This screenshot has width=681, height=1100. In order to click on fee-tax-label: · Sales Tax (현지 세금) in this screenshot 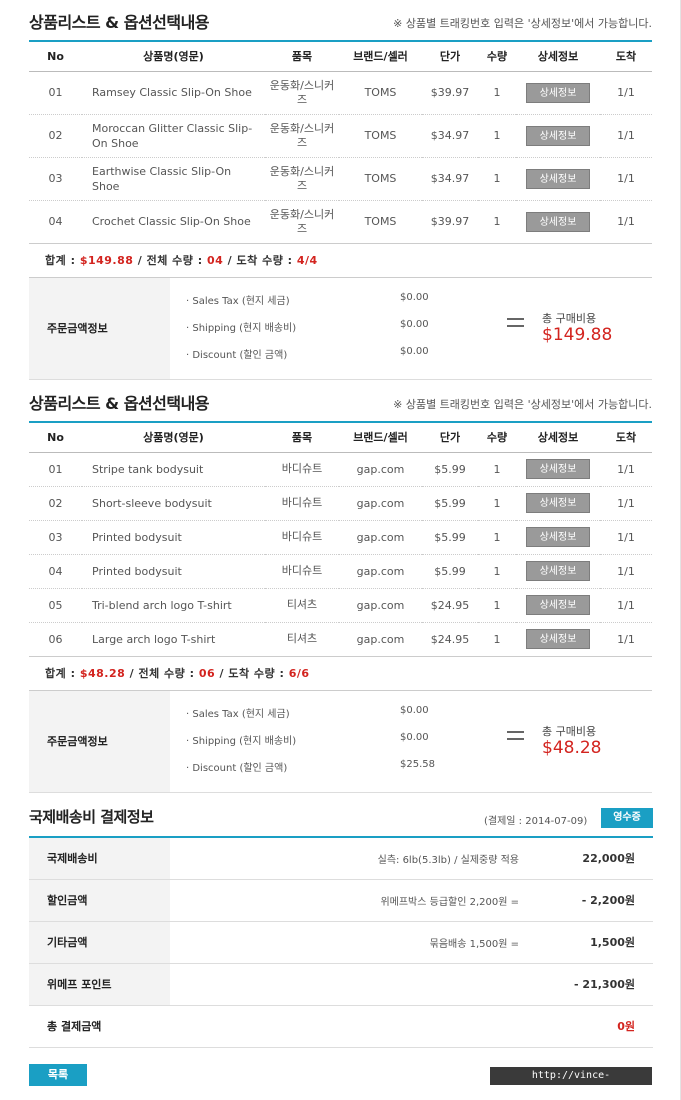, I will do `click(238, 714)`.